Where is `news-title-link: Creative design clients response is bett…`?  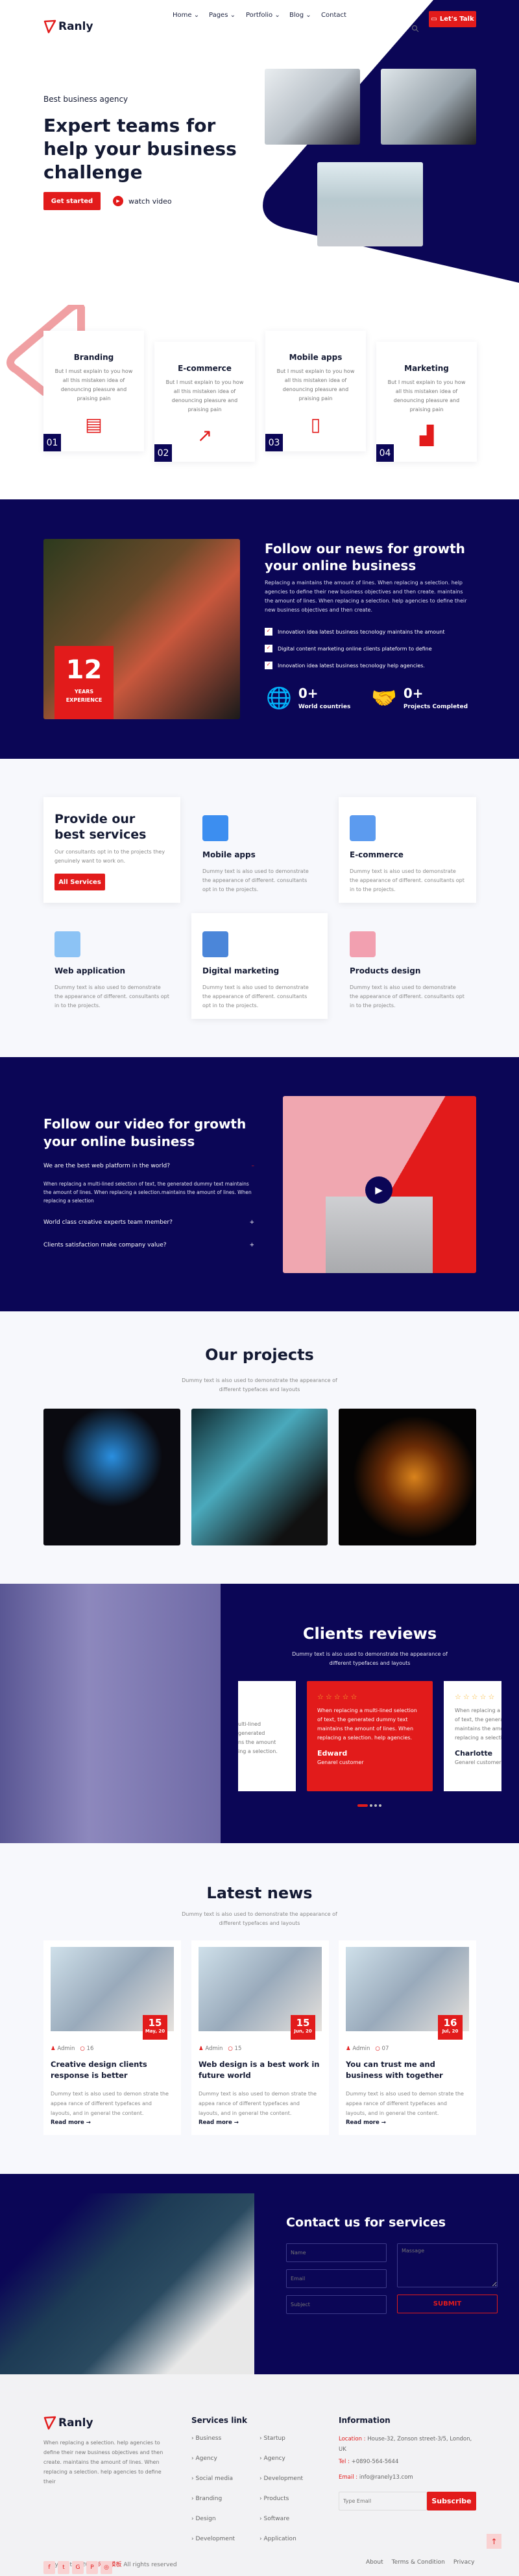 news-title-link: Creative design clients response is bett… is located at coordinates (113, 2070).